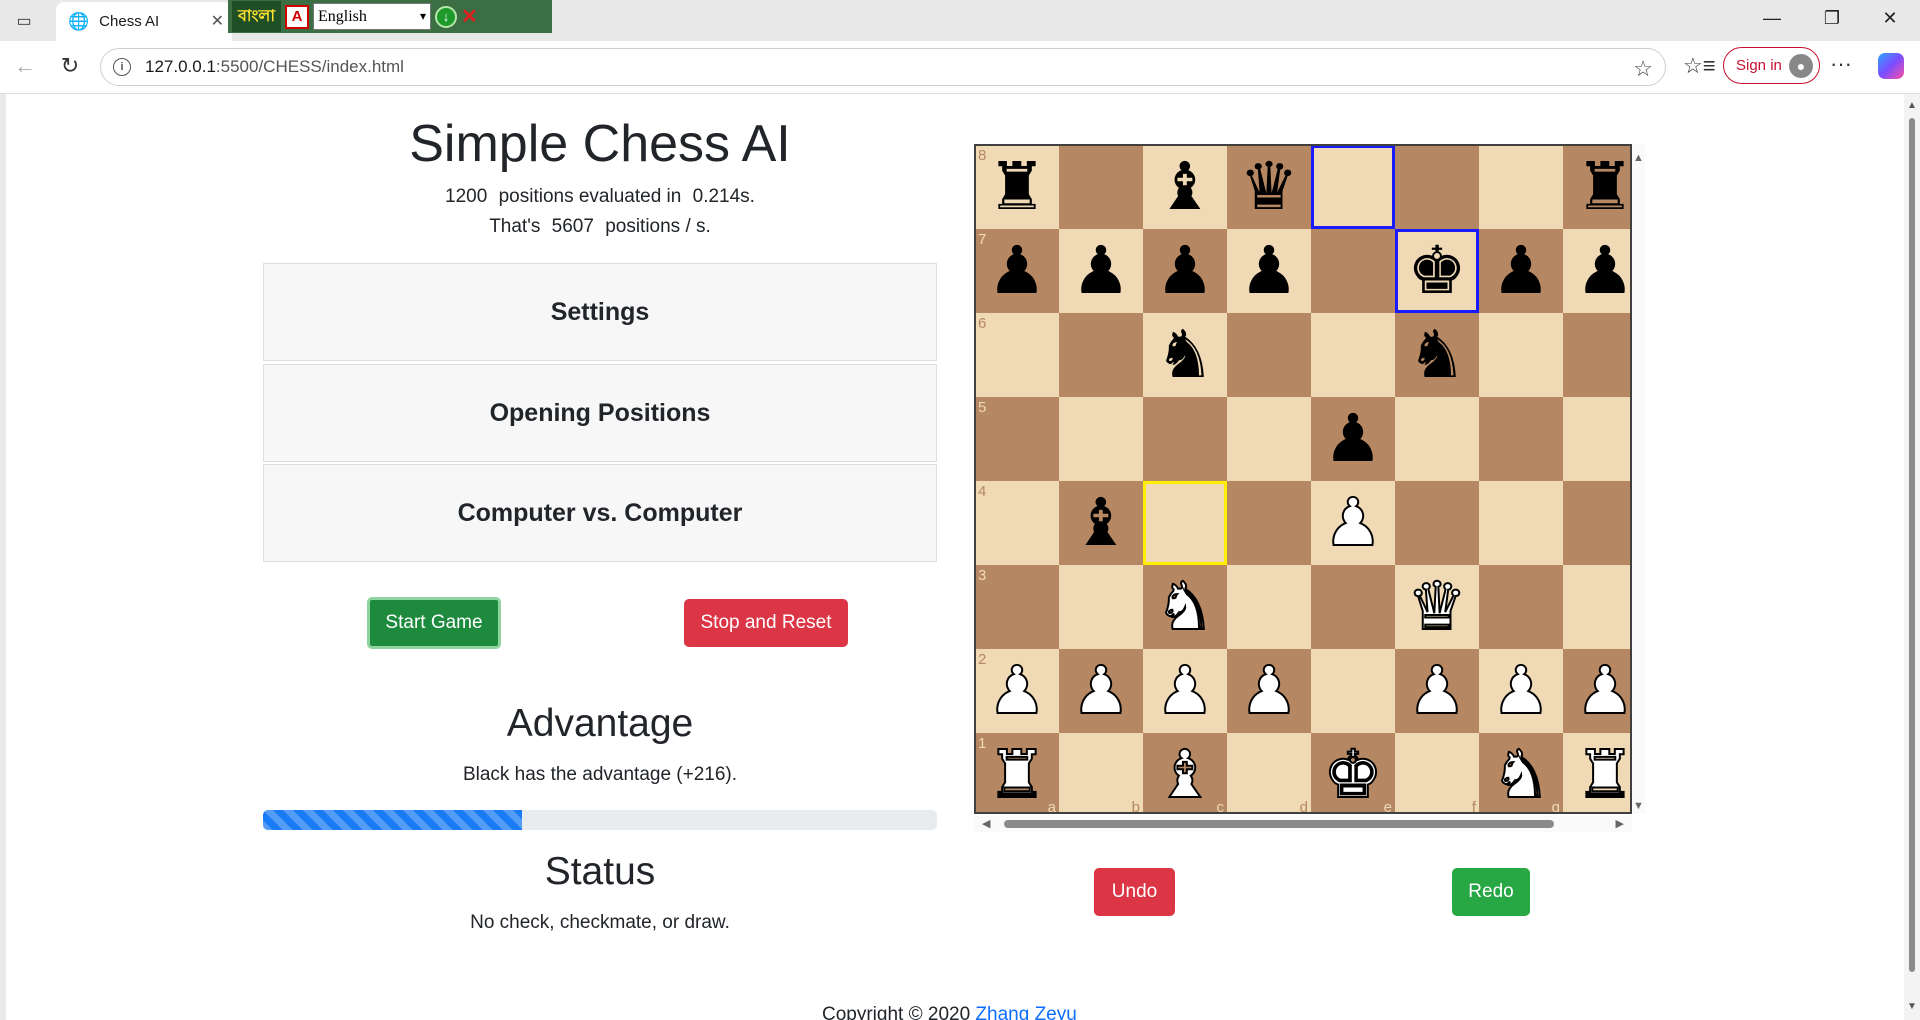 This screenshot has height=1020, width=1920. What do you see at coordinates (144, 21) in the screenshot?
I see `browser-tab: 🌐 Chess AI ✕` at bounding box center [144, 21].